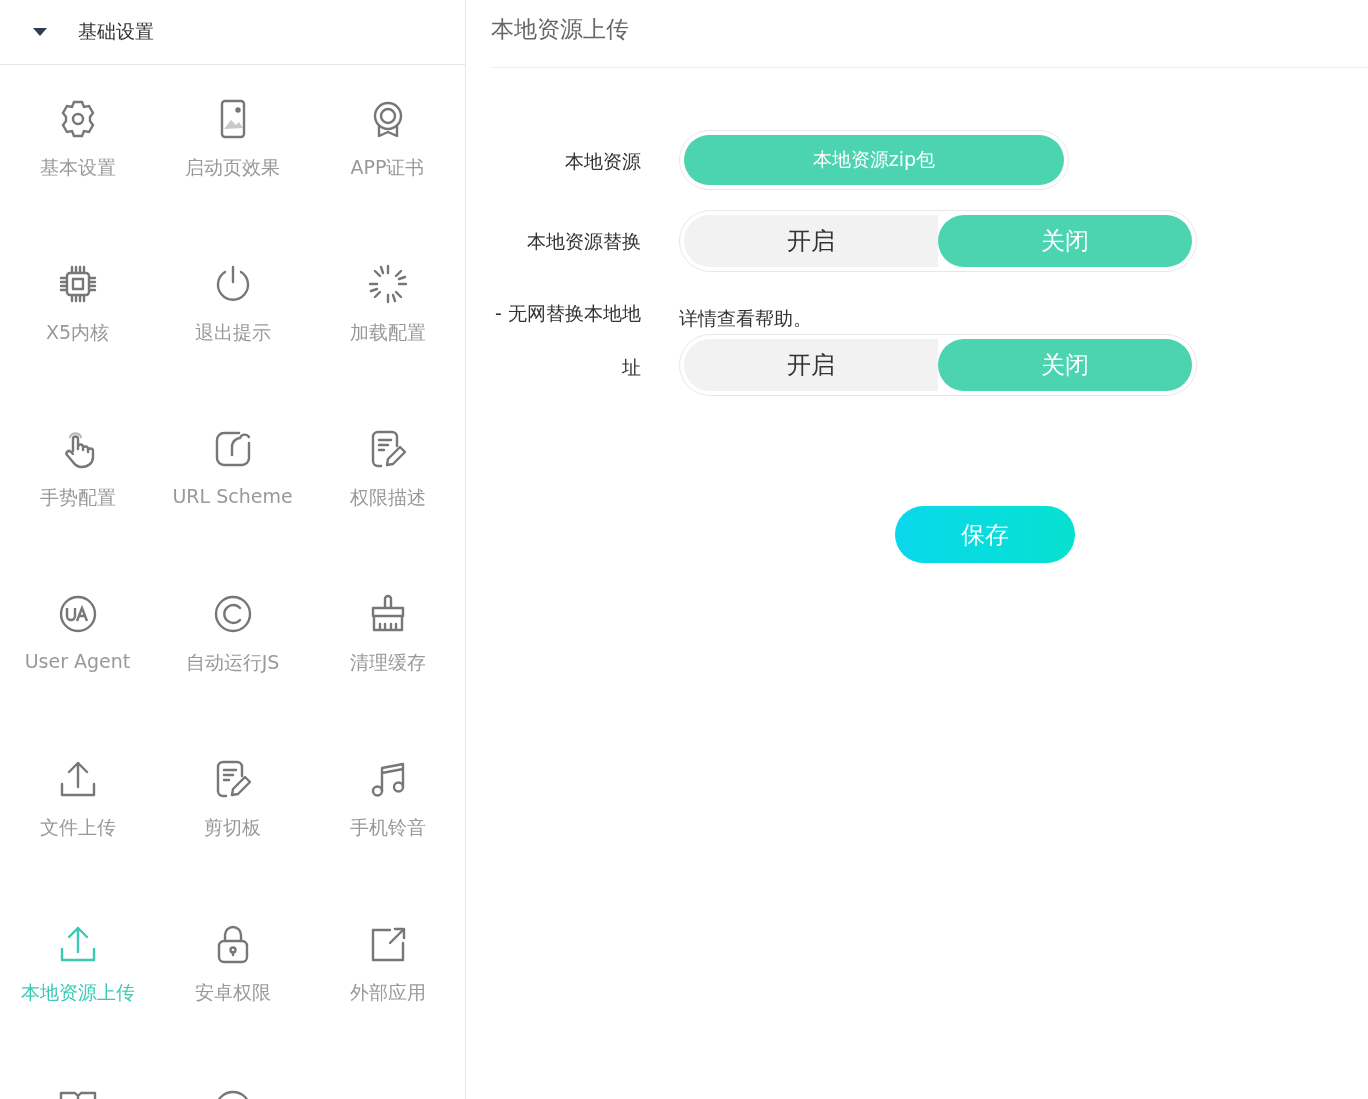 This screenshot has height=1099, width=1368. I want to click on menu-item: 权限描述, so click(387, 498).